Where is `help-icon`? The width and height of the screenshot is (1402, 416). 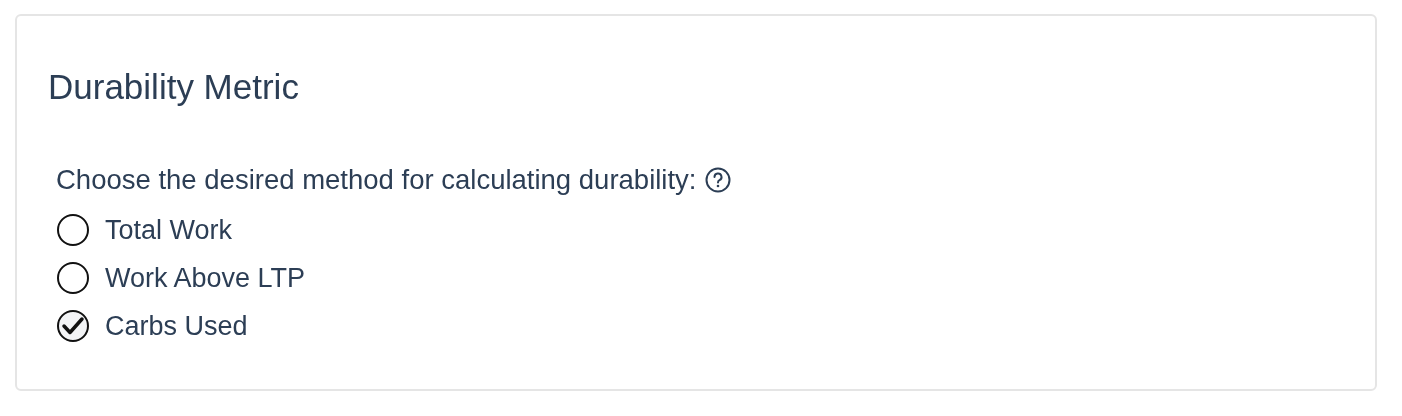 help-icon is located at coordinates (717, 180).